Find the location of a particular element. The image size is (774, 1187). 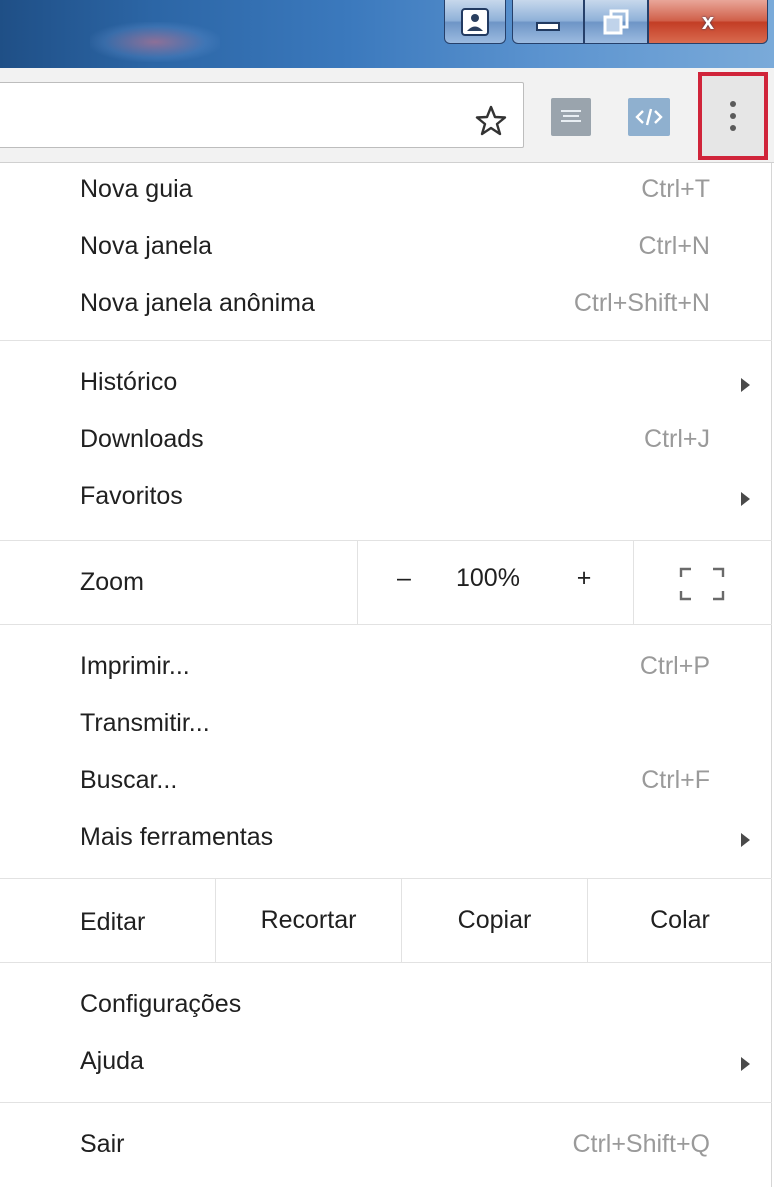

user-profile-button is located at coordinates (475, 22).